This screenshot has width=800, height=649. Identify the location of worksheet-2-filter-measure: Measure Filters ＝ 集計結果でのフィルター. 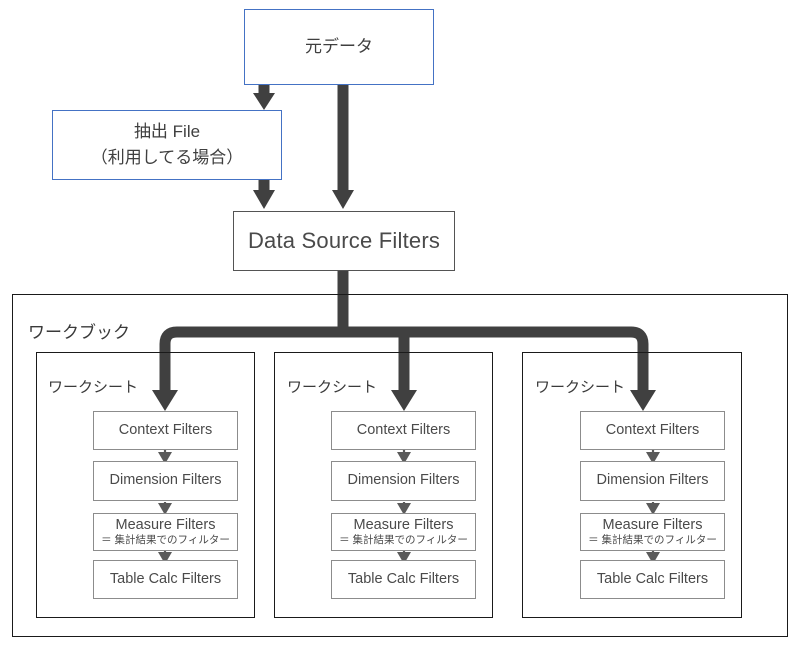
(403, 532).